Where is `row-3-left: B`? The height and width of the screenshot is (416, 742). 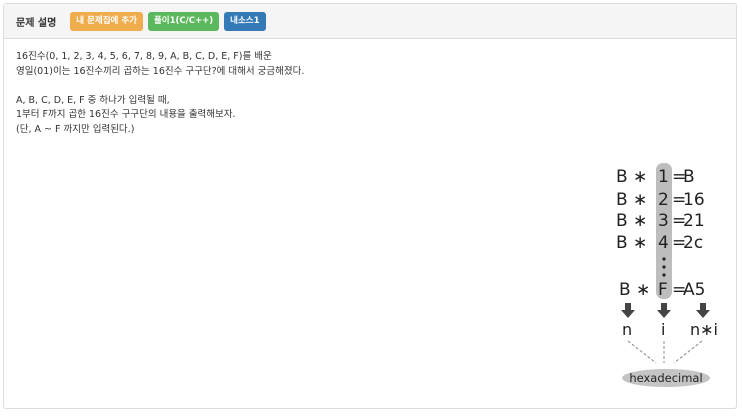 row-3-left: B is located at coordinates (622, 221).